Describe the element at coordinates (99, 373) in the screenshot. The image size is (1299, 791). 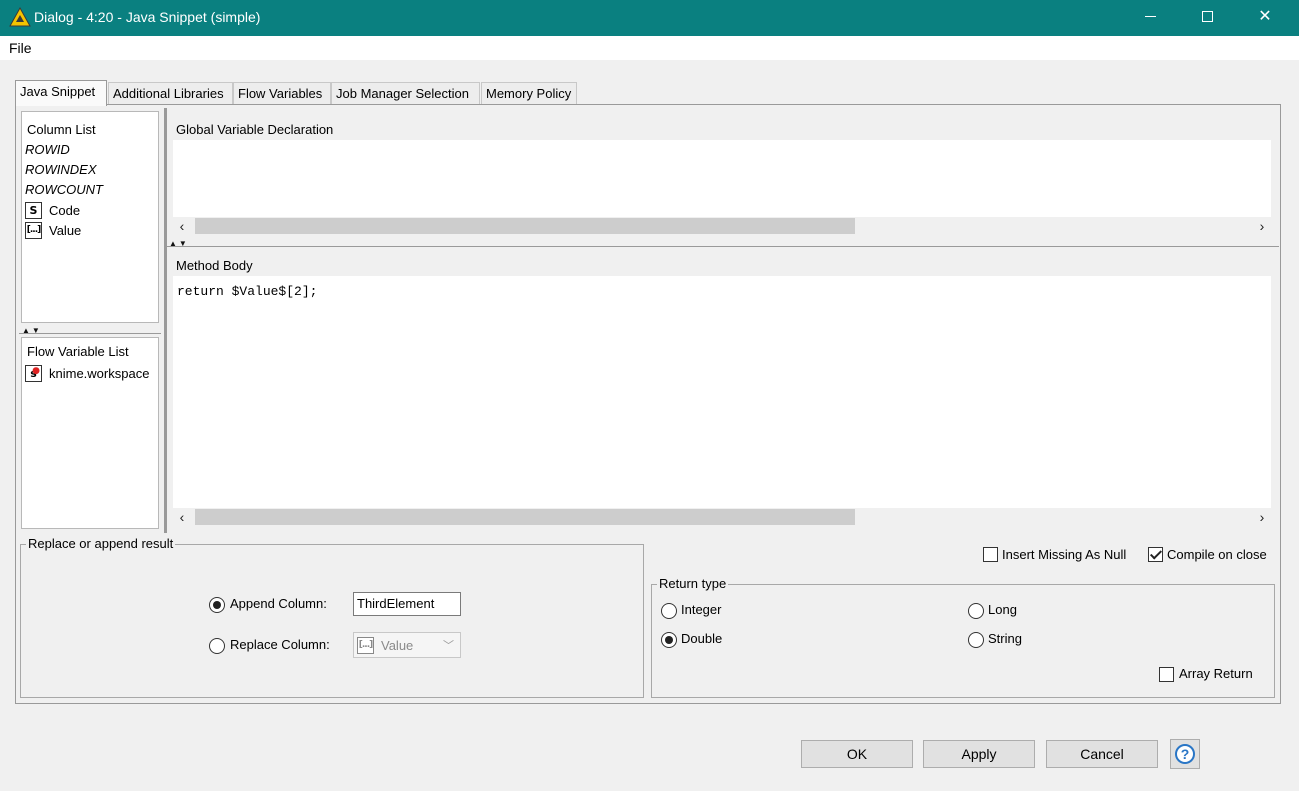
I see `flow-variable-name: knime.workspace` at that location.